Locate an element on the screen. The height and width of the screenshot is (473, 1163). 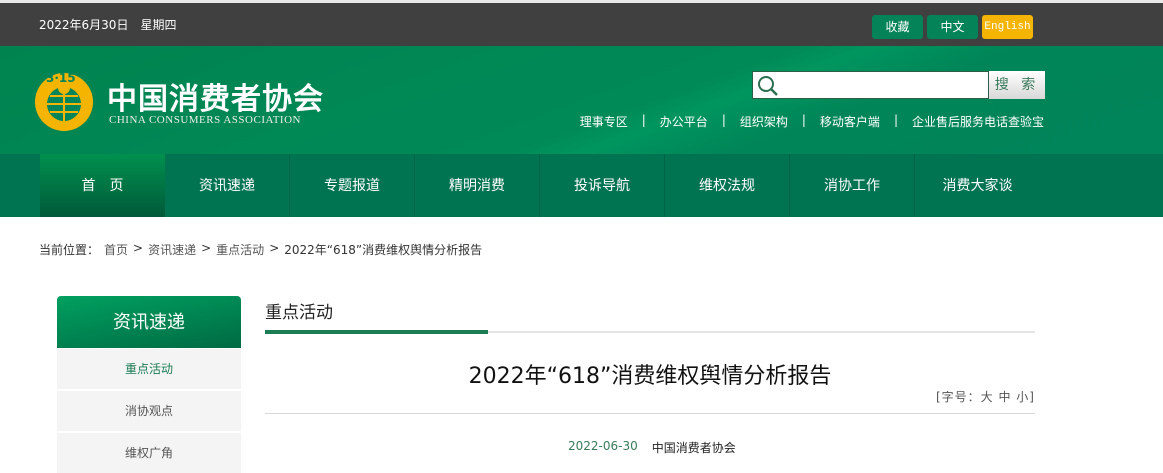
article-source: 中国消费者协会 is located at coordinates (693, 448).